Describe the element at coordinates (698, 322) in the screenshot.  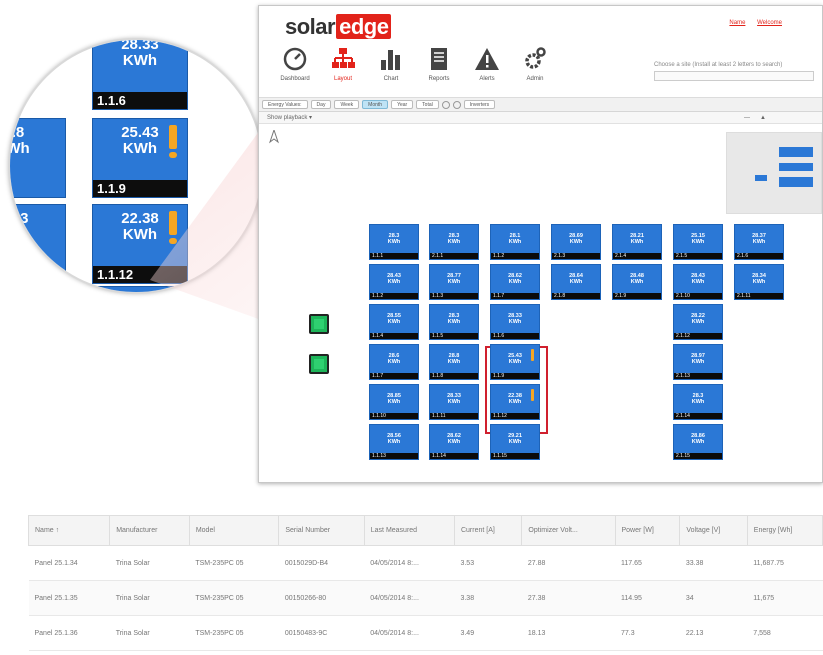
I see `solar-panel: 28.22 KWh 2.1.12` at that location.